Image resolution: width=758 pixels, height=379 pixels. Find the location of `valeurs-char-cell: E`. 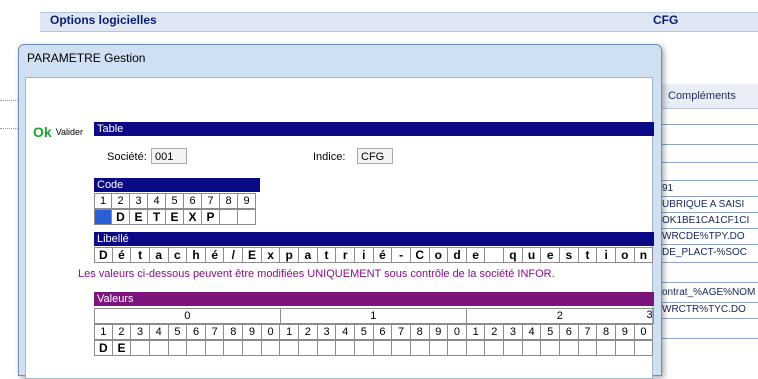

valeurs-char-cell: E is located at coordinates (122, 348).